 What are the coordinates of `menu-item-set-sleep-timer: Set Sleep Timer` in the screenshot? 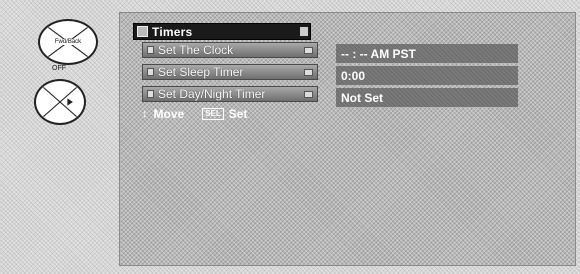 It's located at (230, 72).